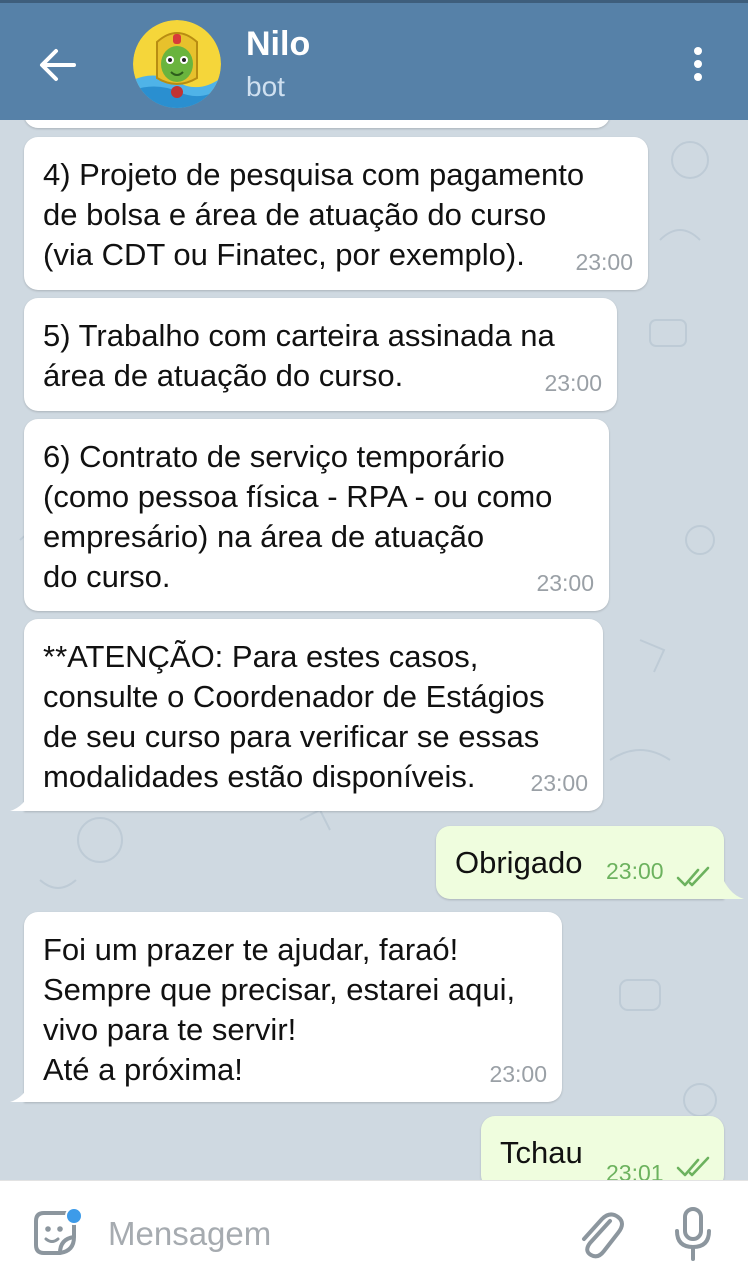  I want to click on message-bubble-outgoing: Obrigado 23:00, so click(580, 862).